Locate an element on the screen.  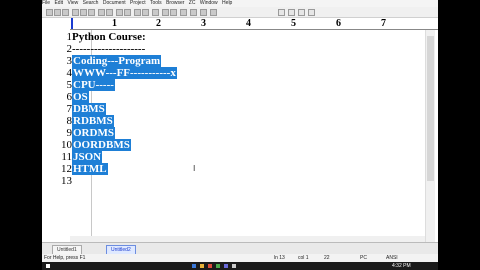
menu-window: Window is located at coordinates (209, 3).